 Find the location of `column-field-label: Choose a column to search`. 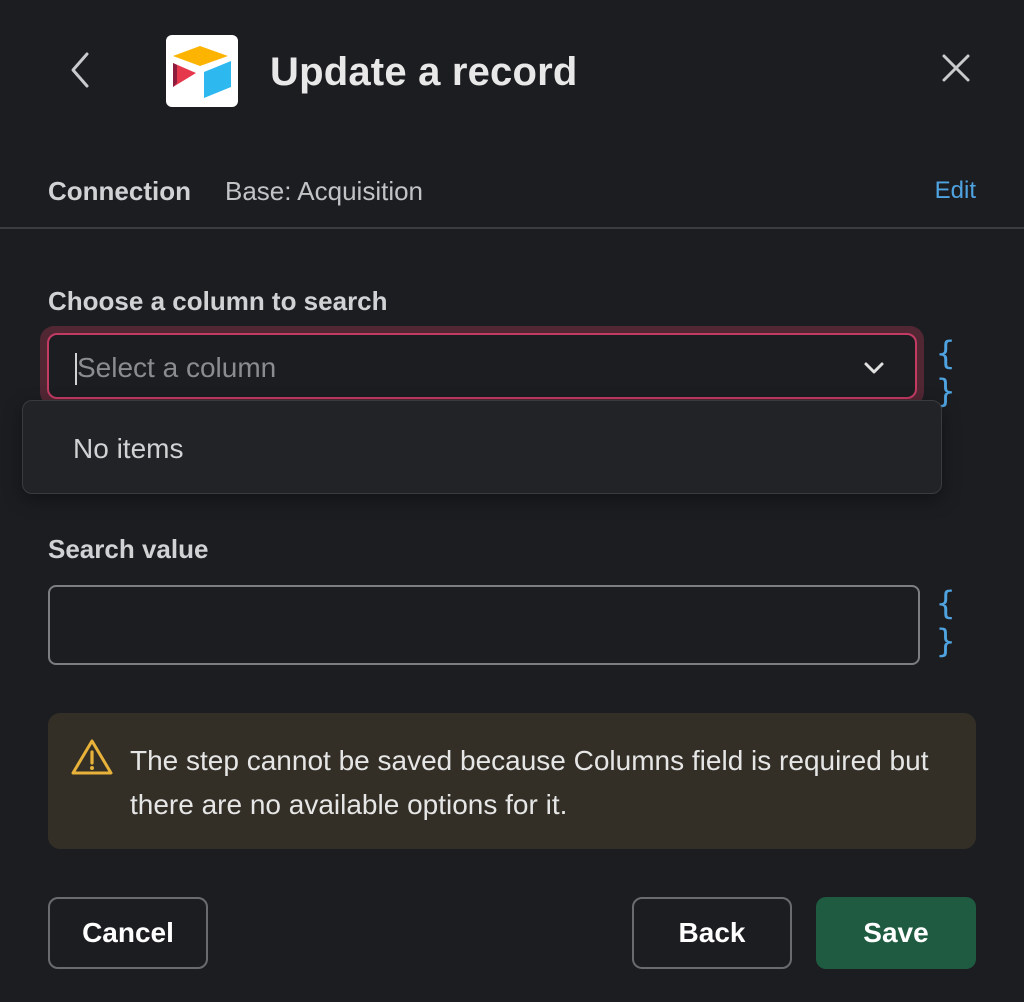

column-field-label: Choose a column to search is located at coordinates (218, 301).